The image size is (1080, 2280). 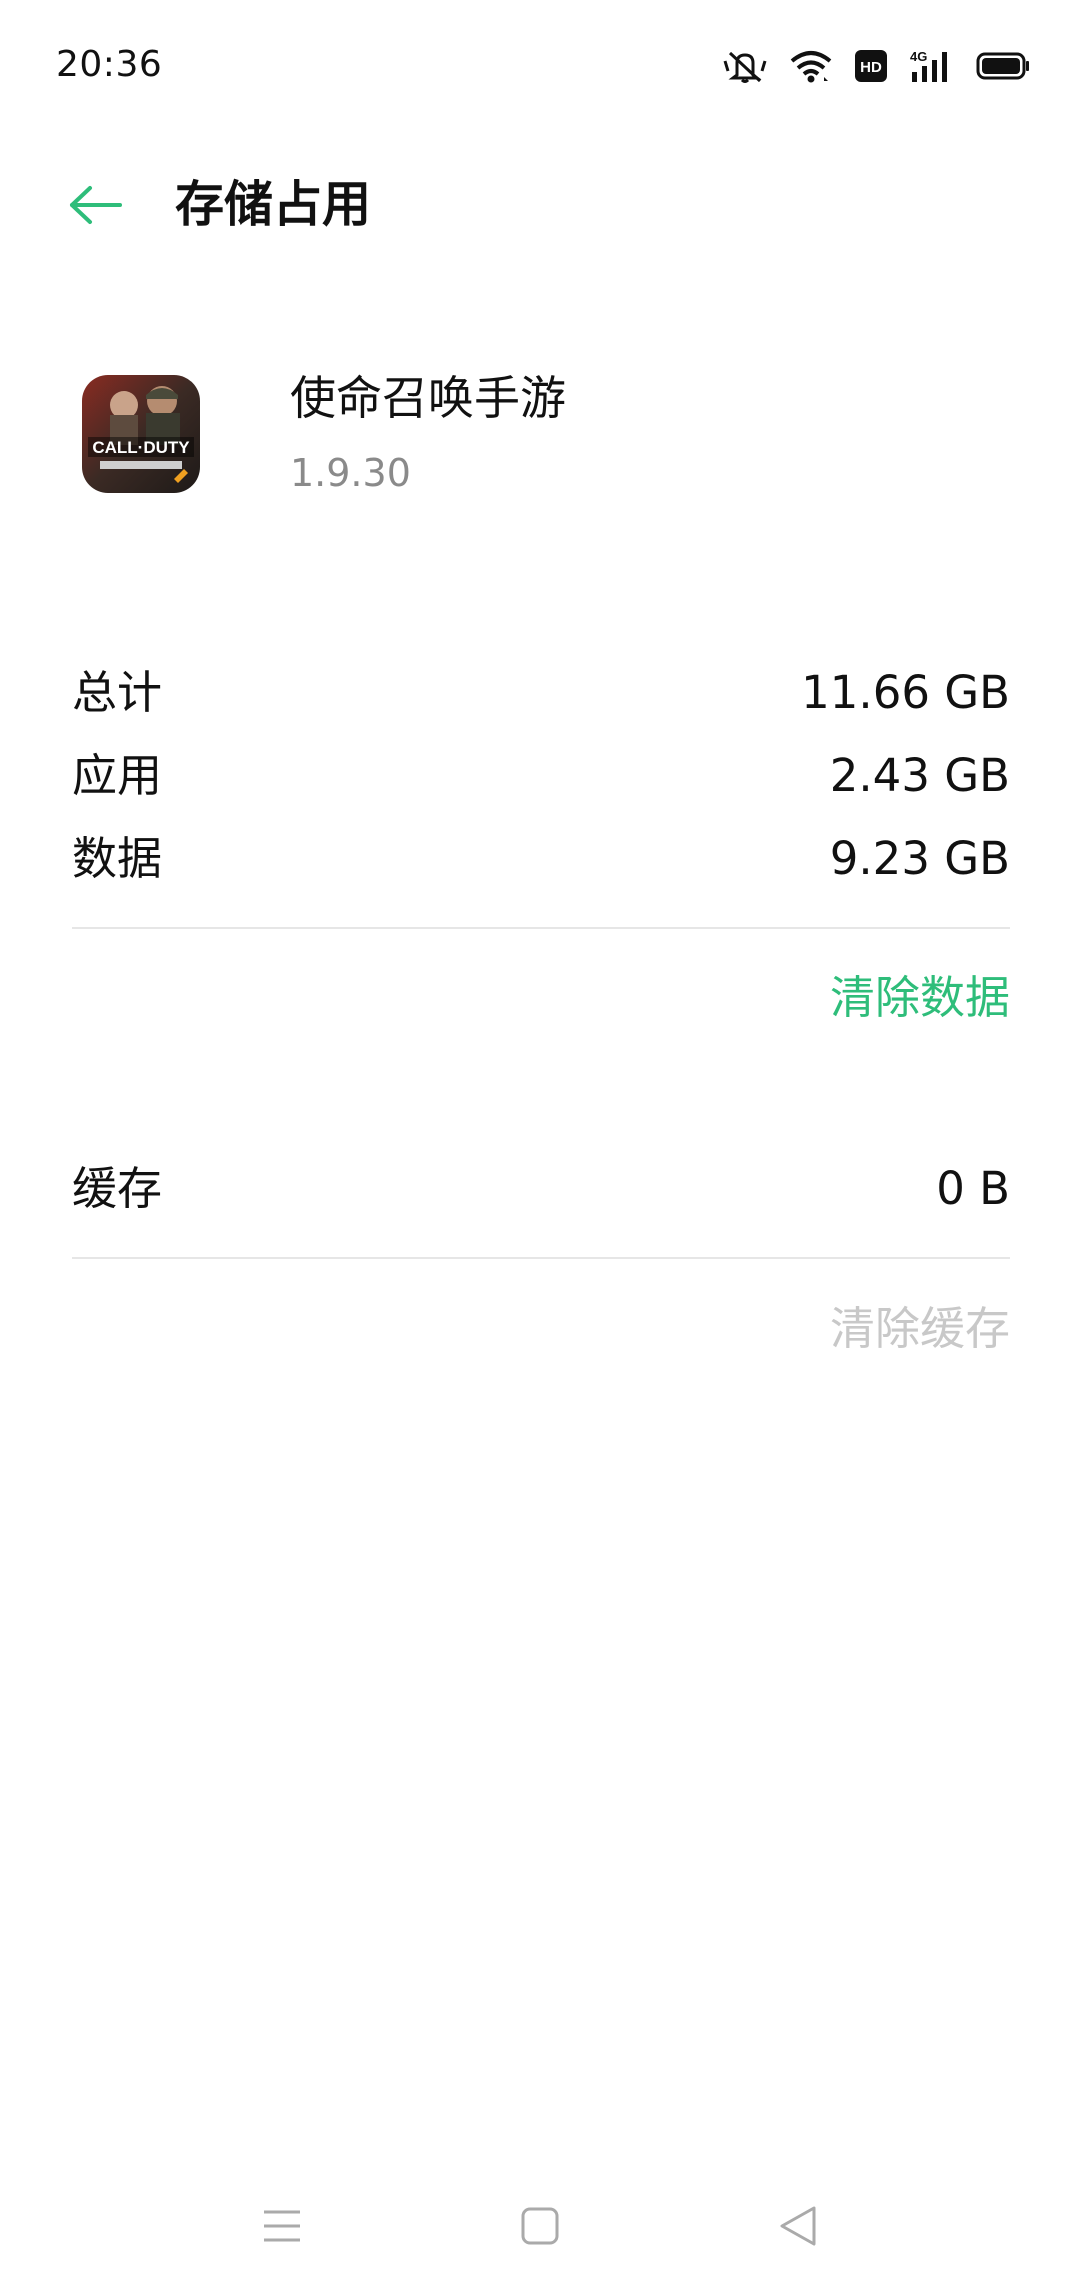 I want to click on app-size-label: 应用, so click(x=117, y=775).